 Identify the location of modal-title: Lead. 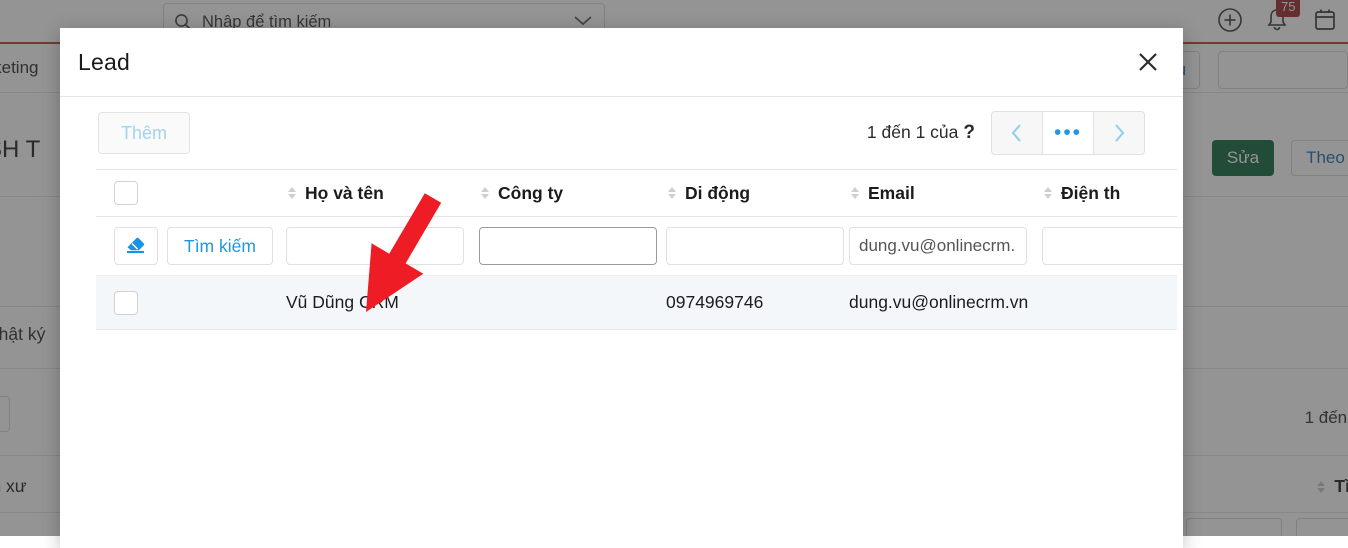
(104, 61).